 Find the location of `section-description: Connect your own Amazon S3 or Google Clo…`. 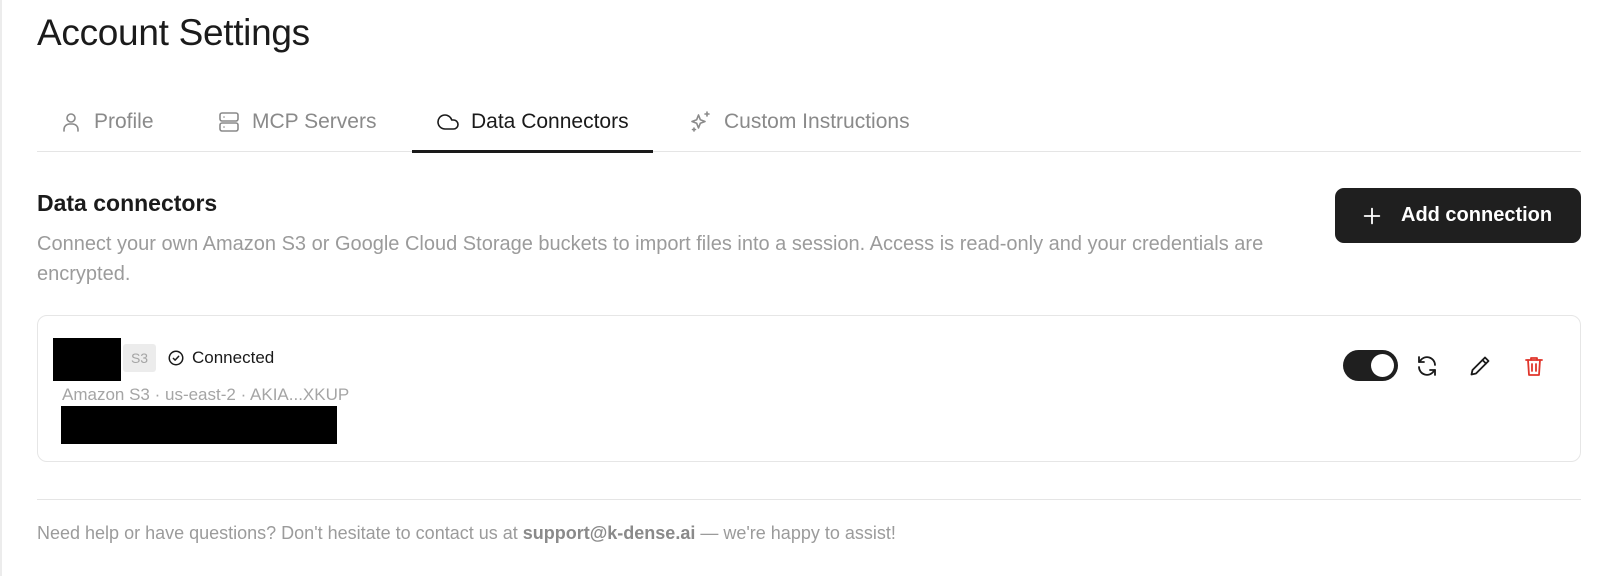

section-description: Connect your own Amazon S3 or Google Clo… is located at coordinates (650, 259).